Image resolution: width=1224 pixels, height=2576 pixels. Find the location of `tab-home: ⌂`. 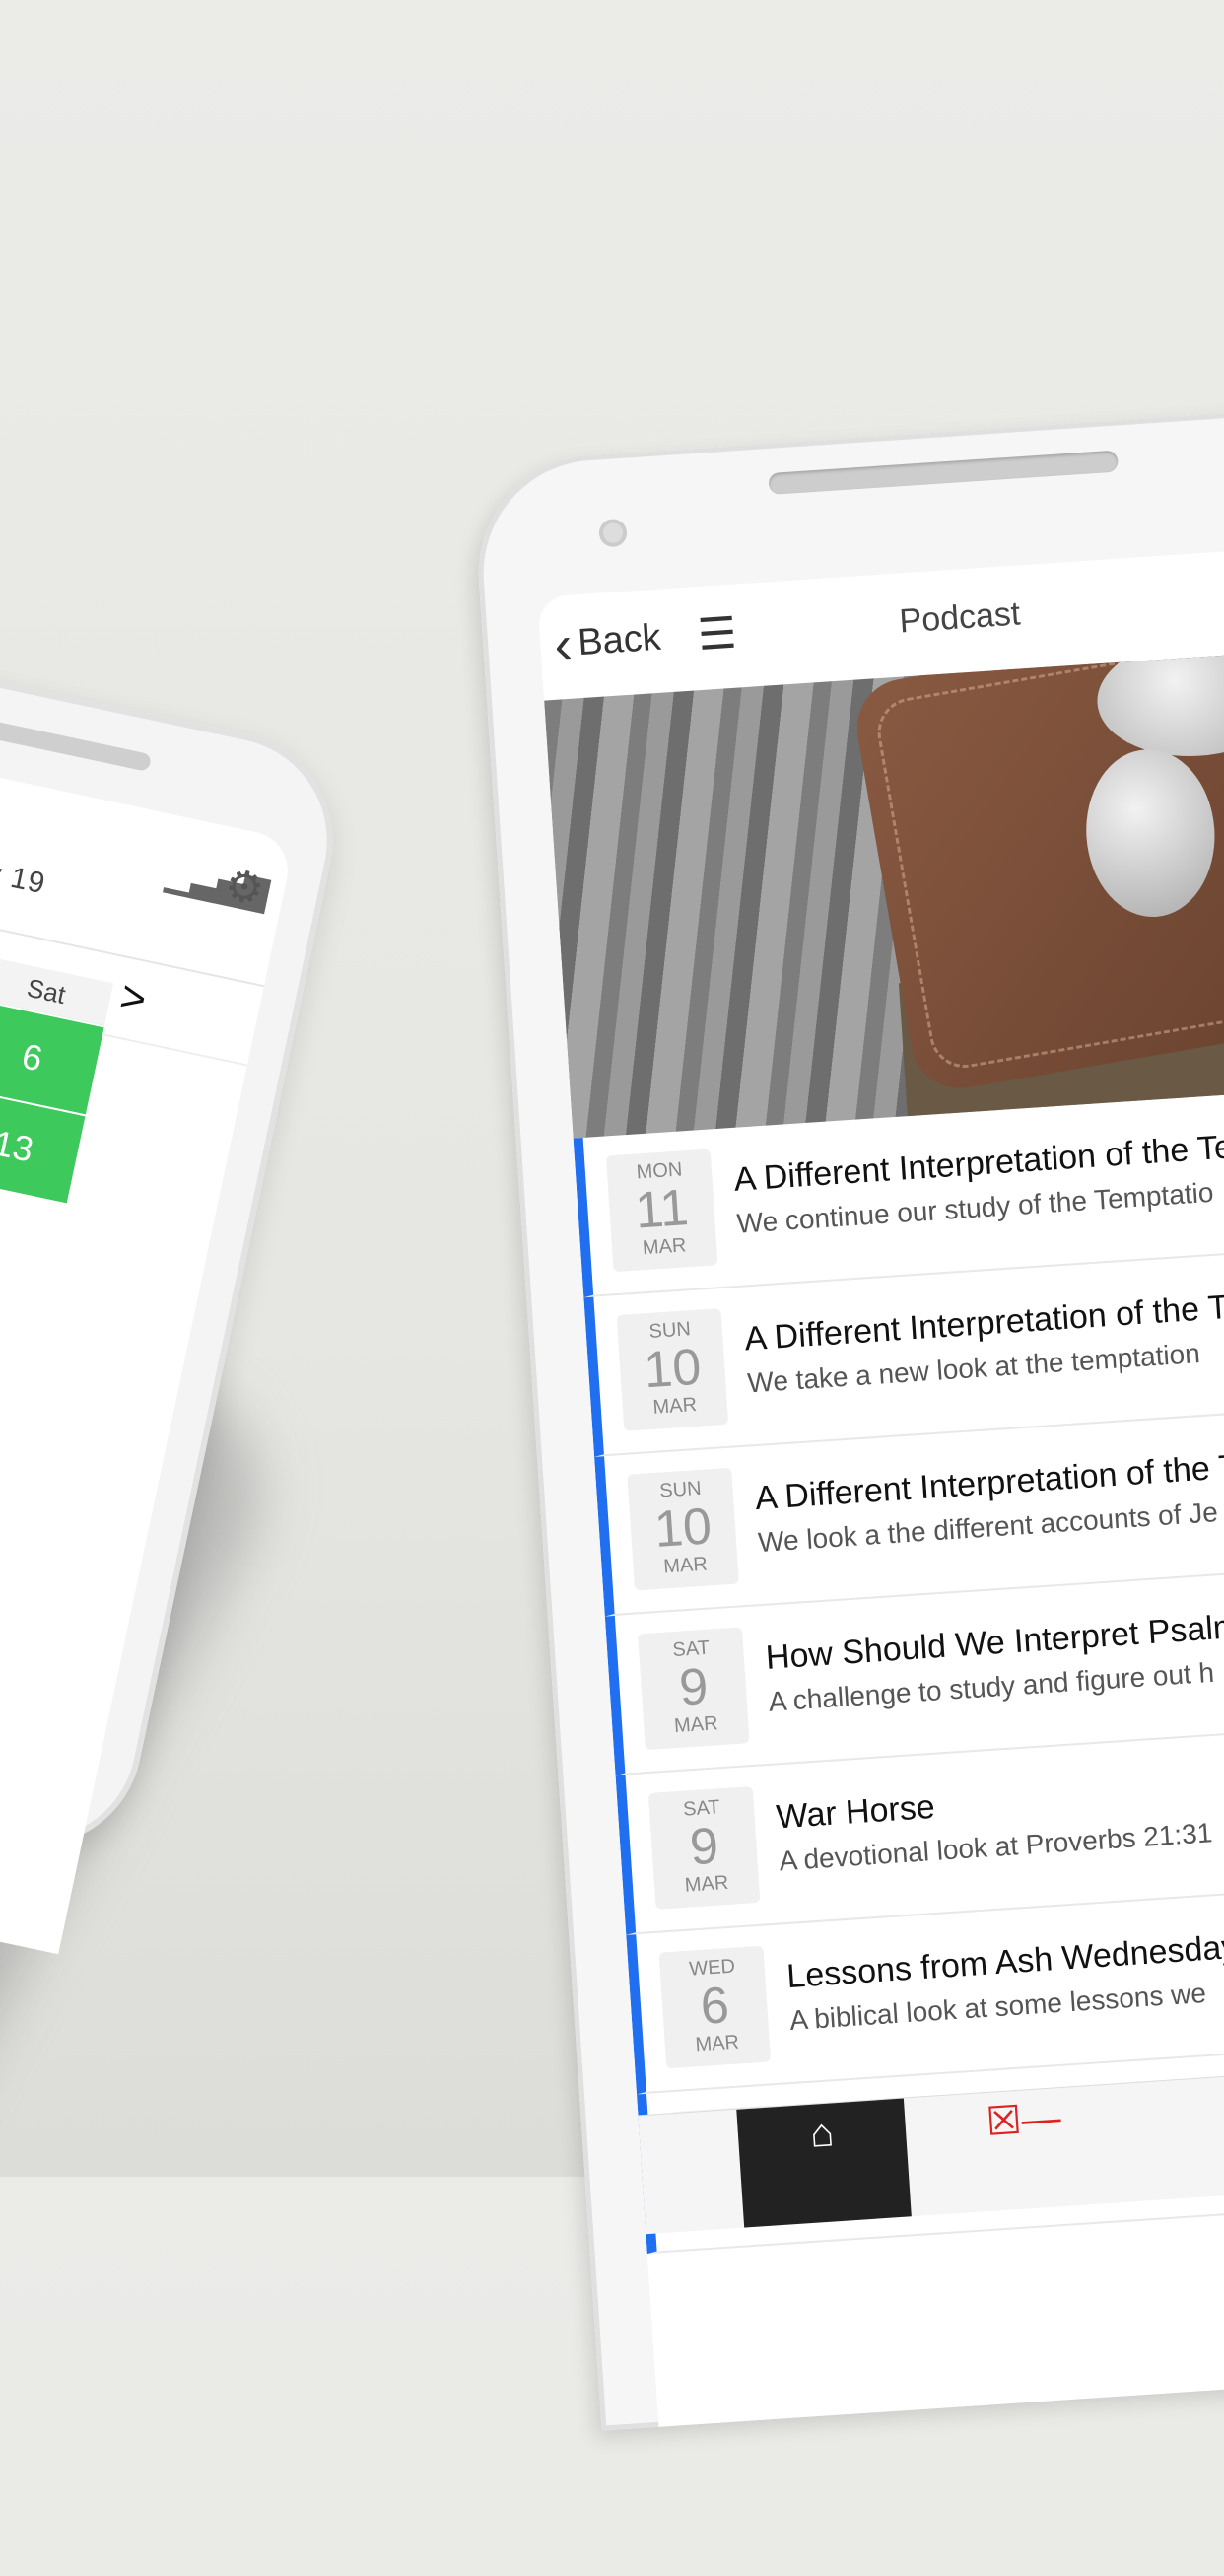

tab-home: ⌂ is located at coordinates (824, 2163).